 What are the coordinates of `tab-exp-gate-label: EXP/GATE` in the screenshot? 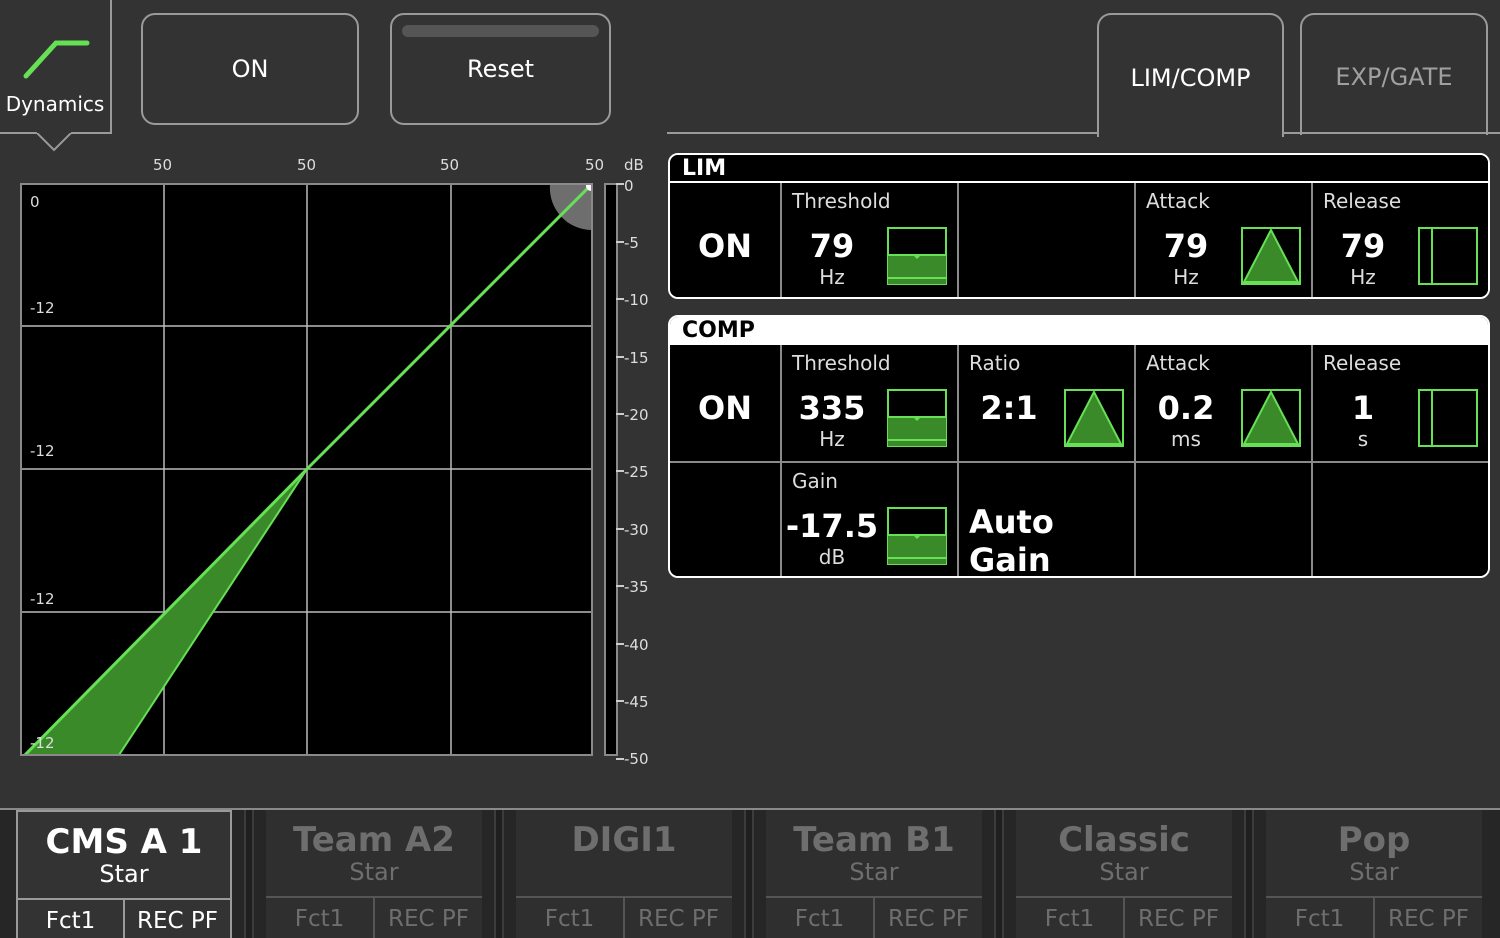 It's located at (1394, 77).